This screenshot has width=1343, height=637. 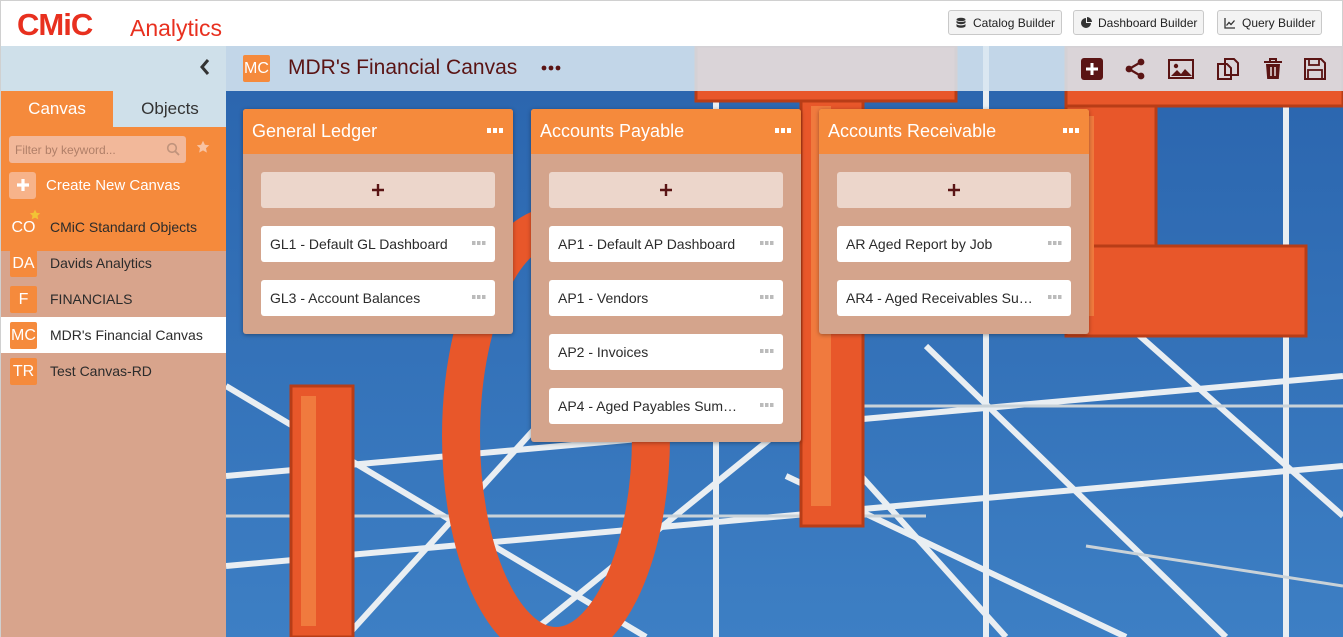 I want to click on dashboard-item: GL3 - Account Balances, so click(x=378, y=298).